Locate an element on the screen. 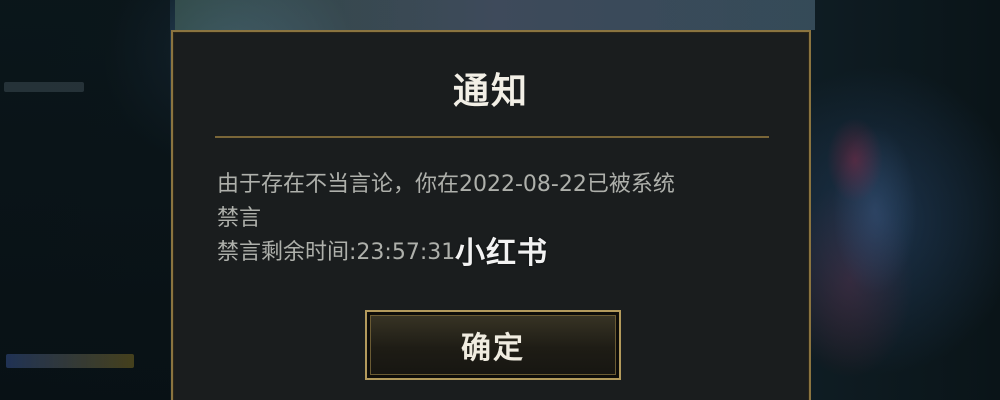  confirm-button: 确定 is located at coordinates (493, 345).